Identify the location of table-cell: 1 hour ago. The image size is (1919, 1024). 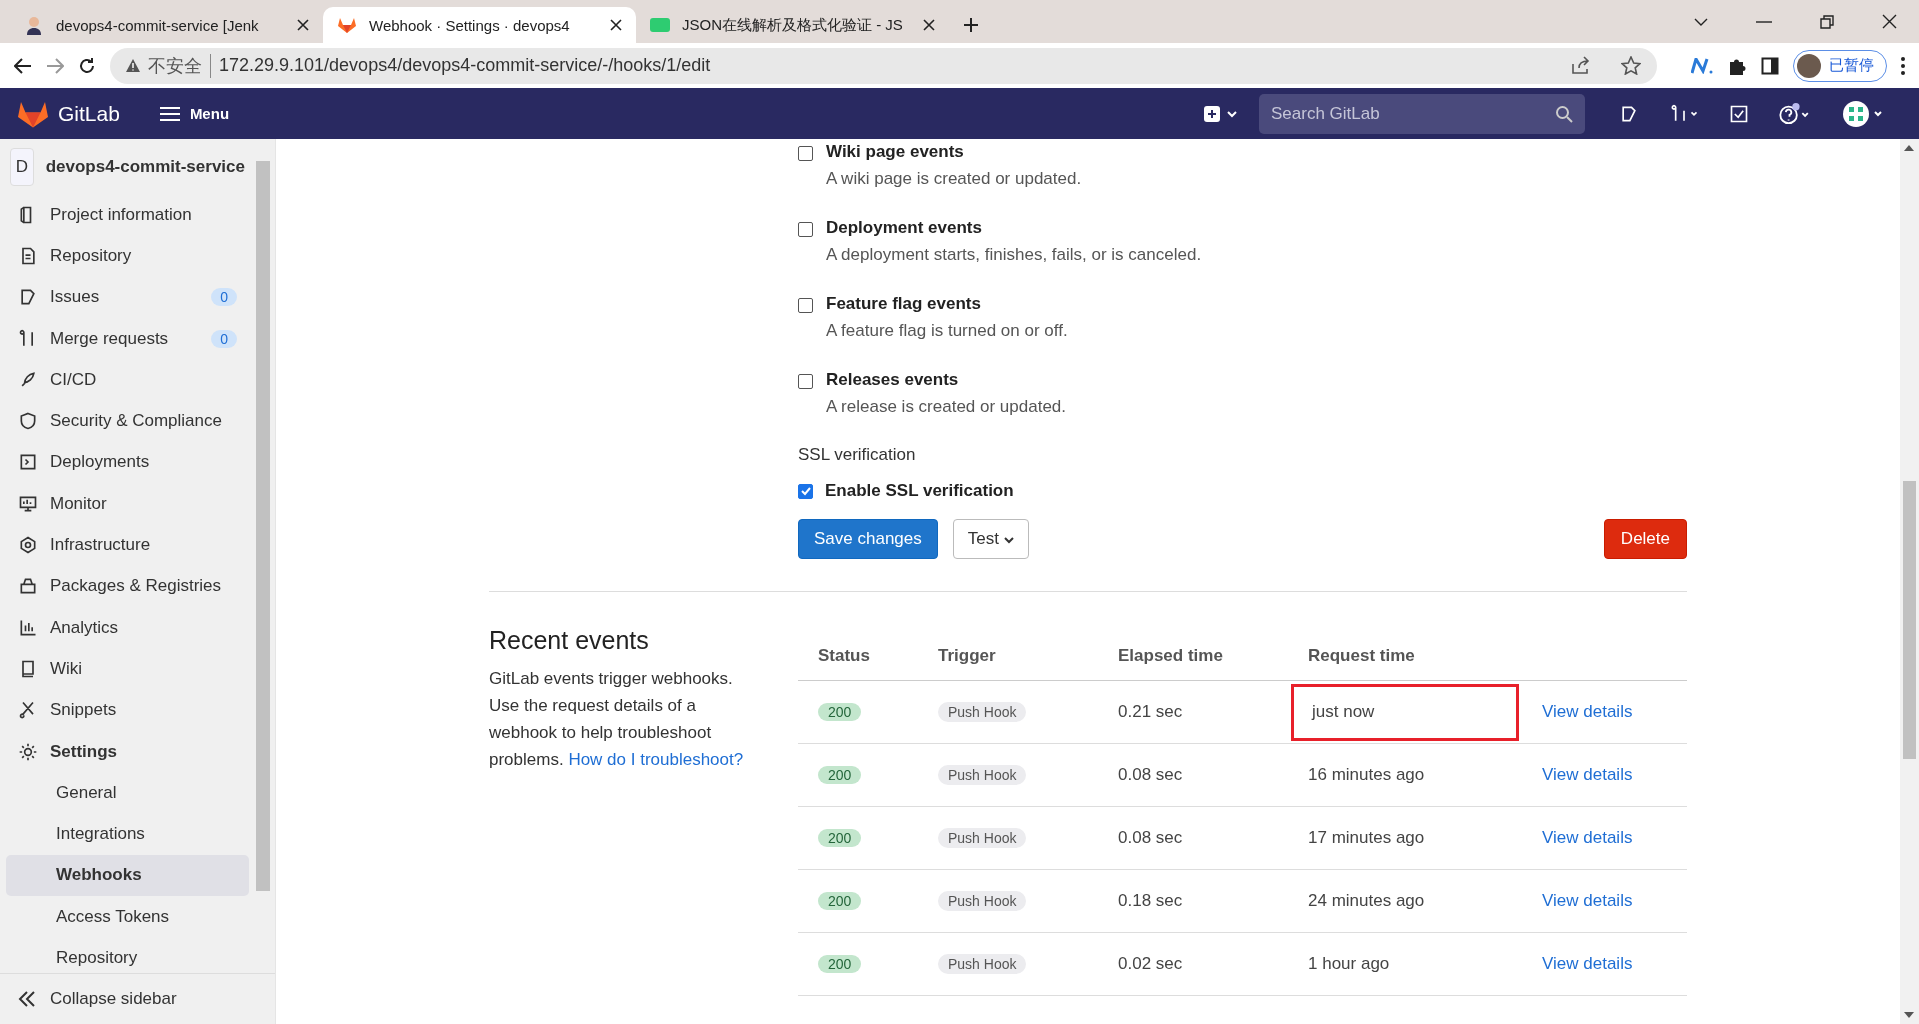
(1405, 964).